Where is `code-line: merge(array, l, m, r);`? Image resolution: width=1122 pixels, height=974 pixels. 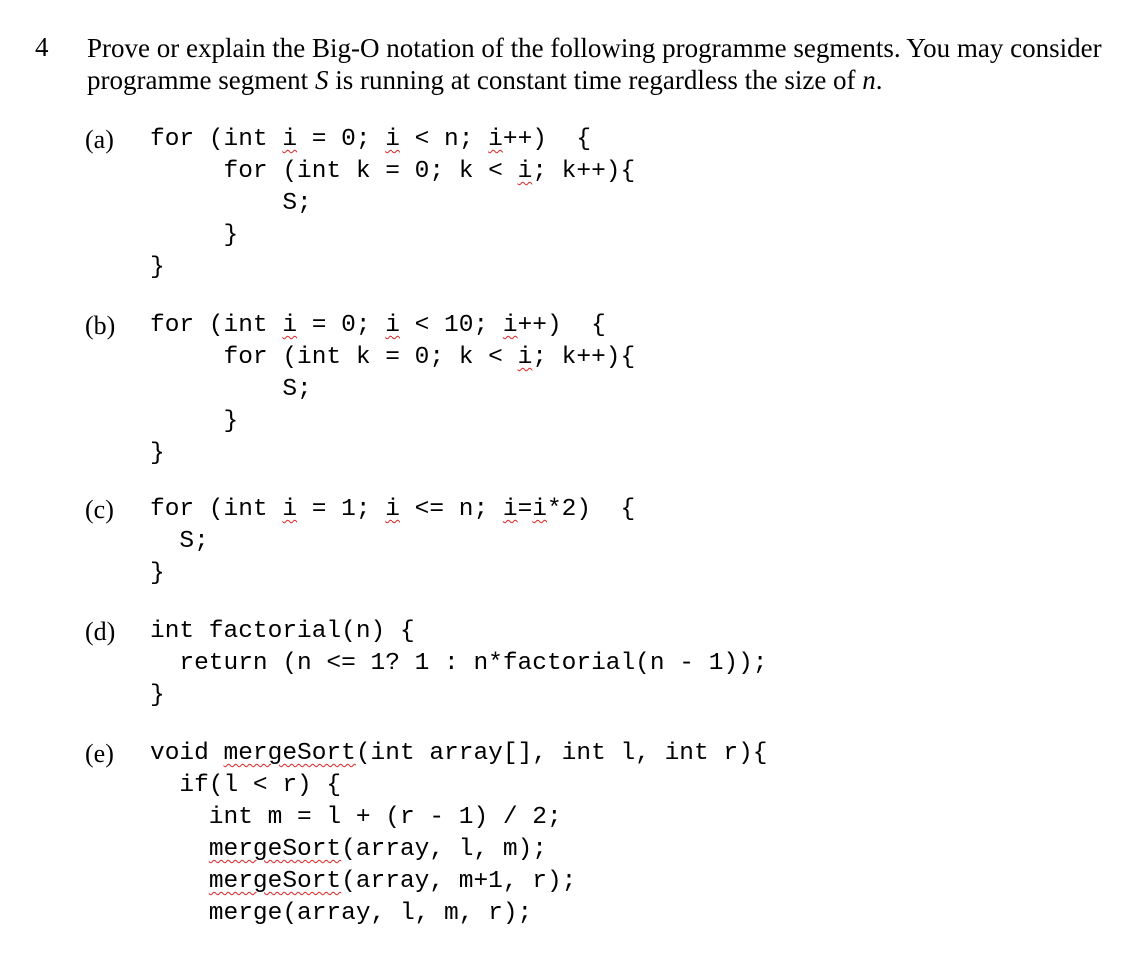
code-line: merge(array, l, m, r); is located at coordinates (459, 914).